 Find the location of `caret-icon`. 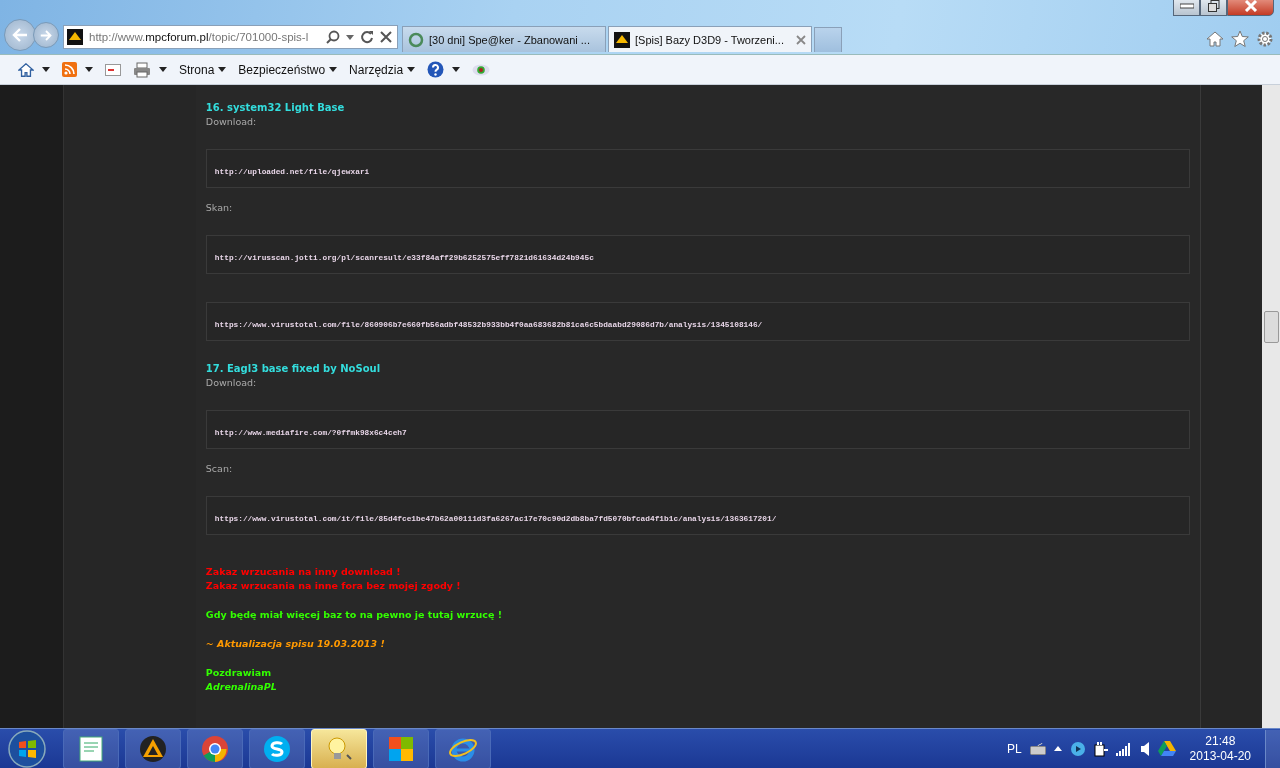

caret-icon is located at coordinates (350, 37).